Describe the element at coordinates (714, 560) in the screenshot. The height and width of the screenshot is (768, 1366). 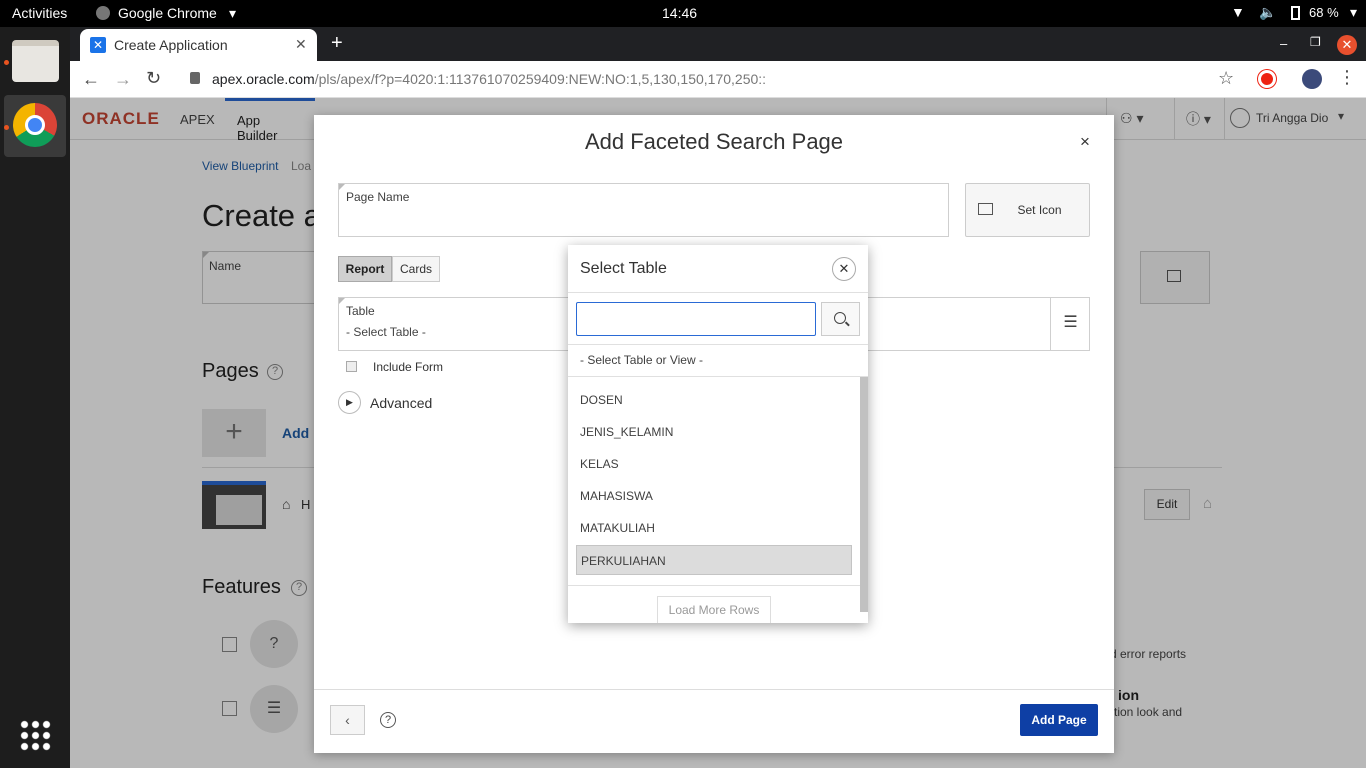
I see `list-item-selected: PERKULIAHAN` at that location.